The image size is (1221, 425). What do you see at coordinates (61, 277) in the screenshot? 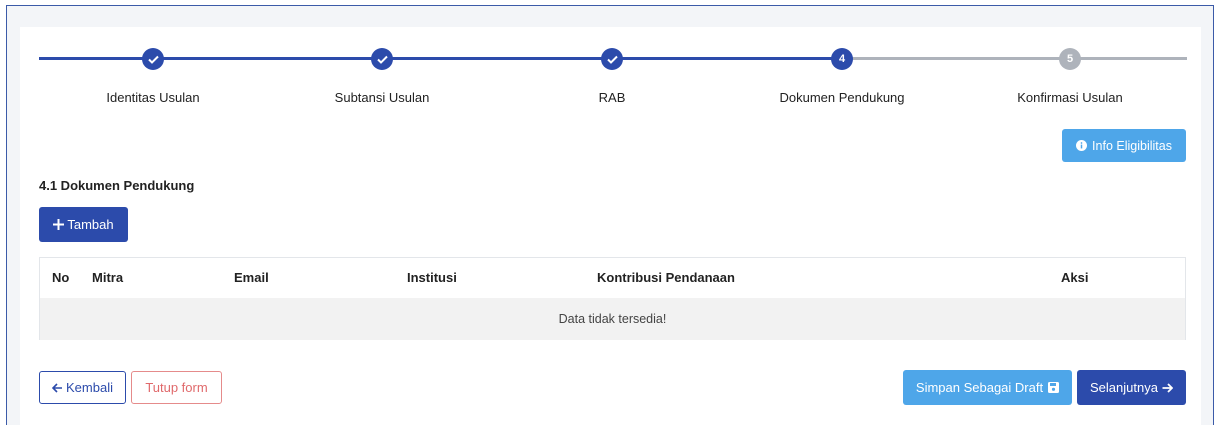
I see `column-header-no: No` at bounding box center [61, 277].